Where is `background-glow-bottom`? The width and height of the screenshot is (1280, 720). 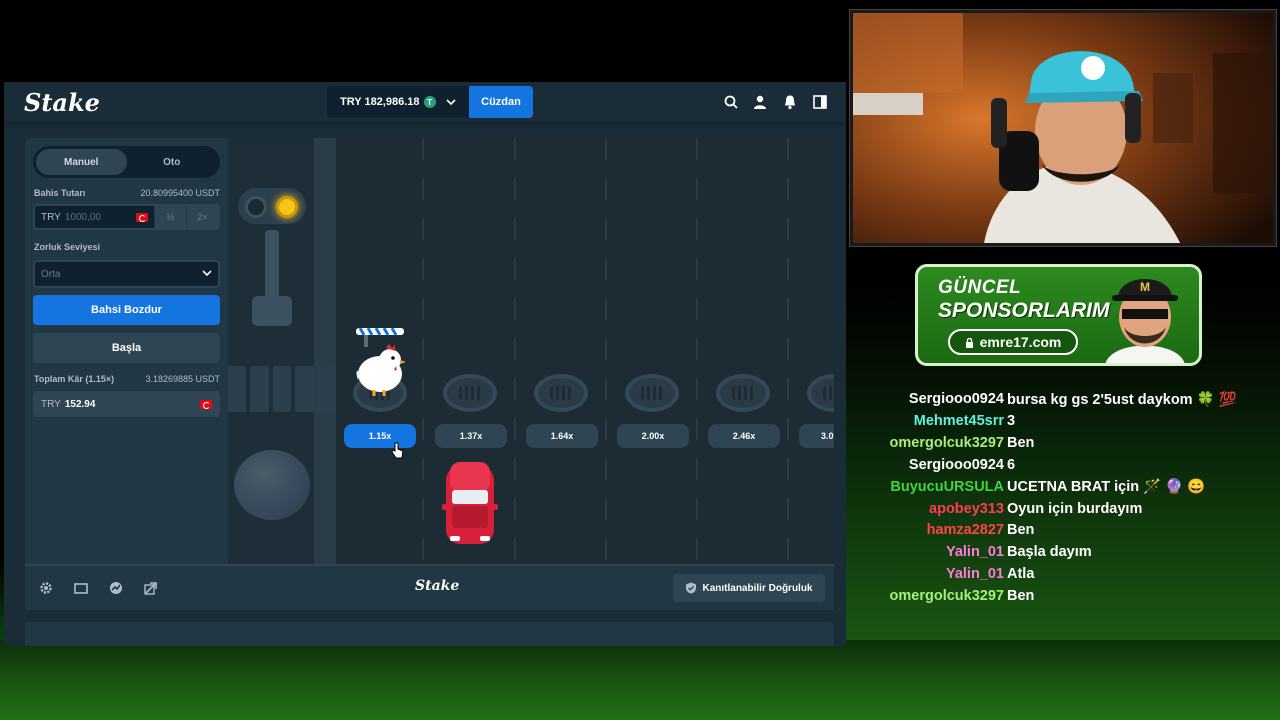 background-glow-bottom is located at coordinates (640, 680).